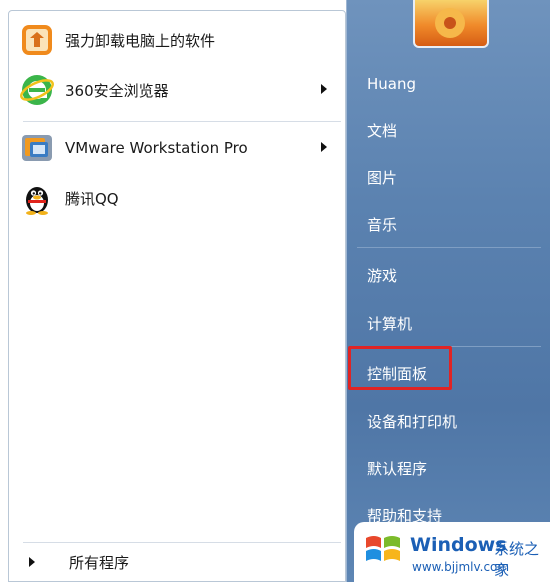 This screenshot has height=582, width=550. I want to click on watermark-url: www.bjjmlv.com, so click(461, 567).